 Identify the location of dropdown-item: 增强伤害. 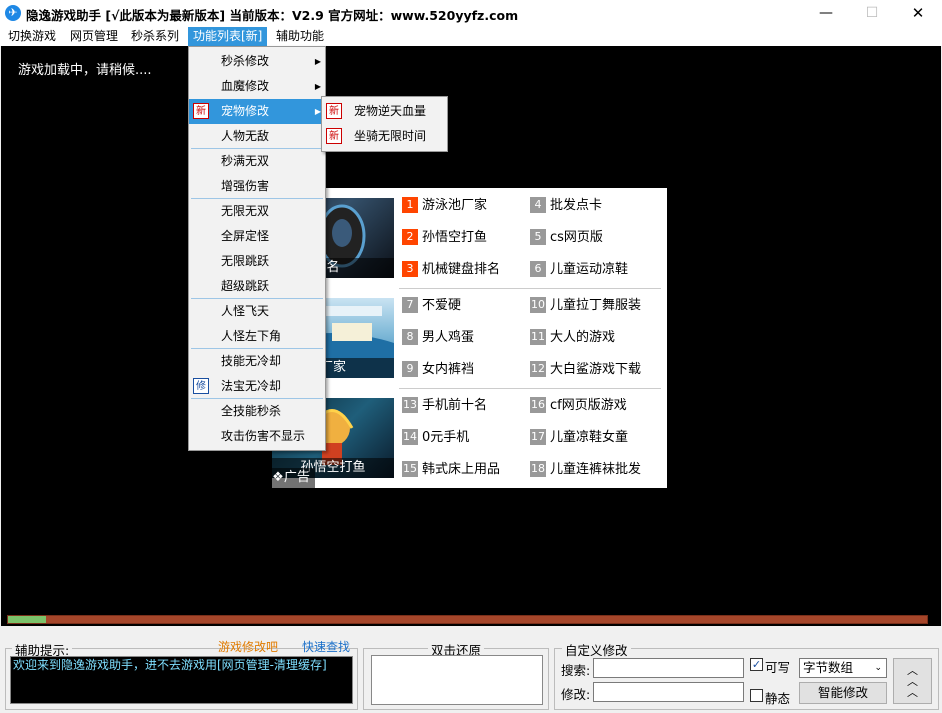
(257, 186).